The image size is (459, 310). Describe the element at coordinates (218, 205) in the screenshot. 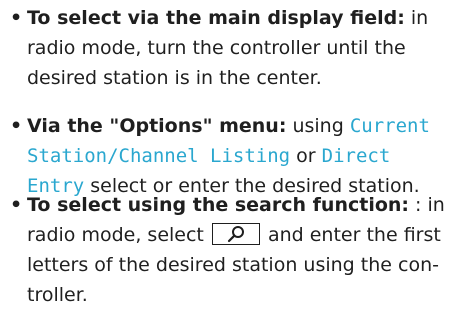

I see `lead-label: To select using the search function:` at that location.